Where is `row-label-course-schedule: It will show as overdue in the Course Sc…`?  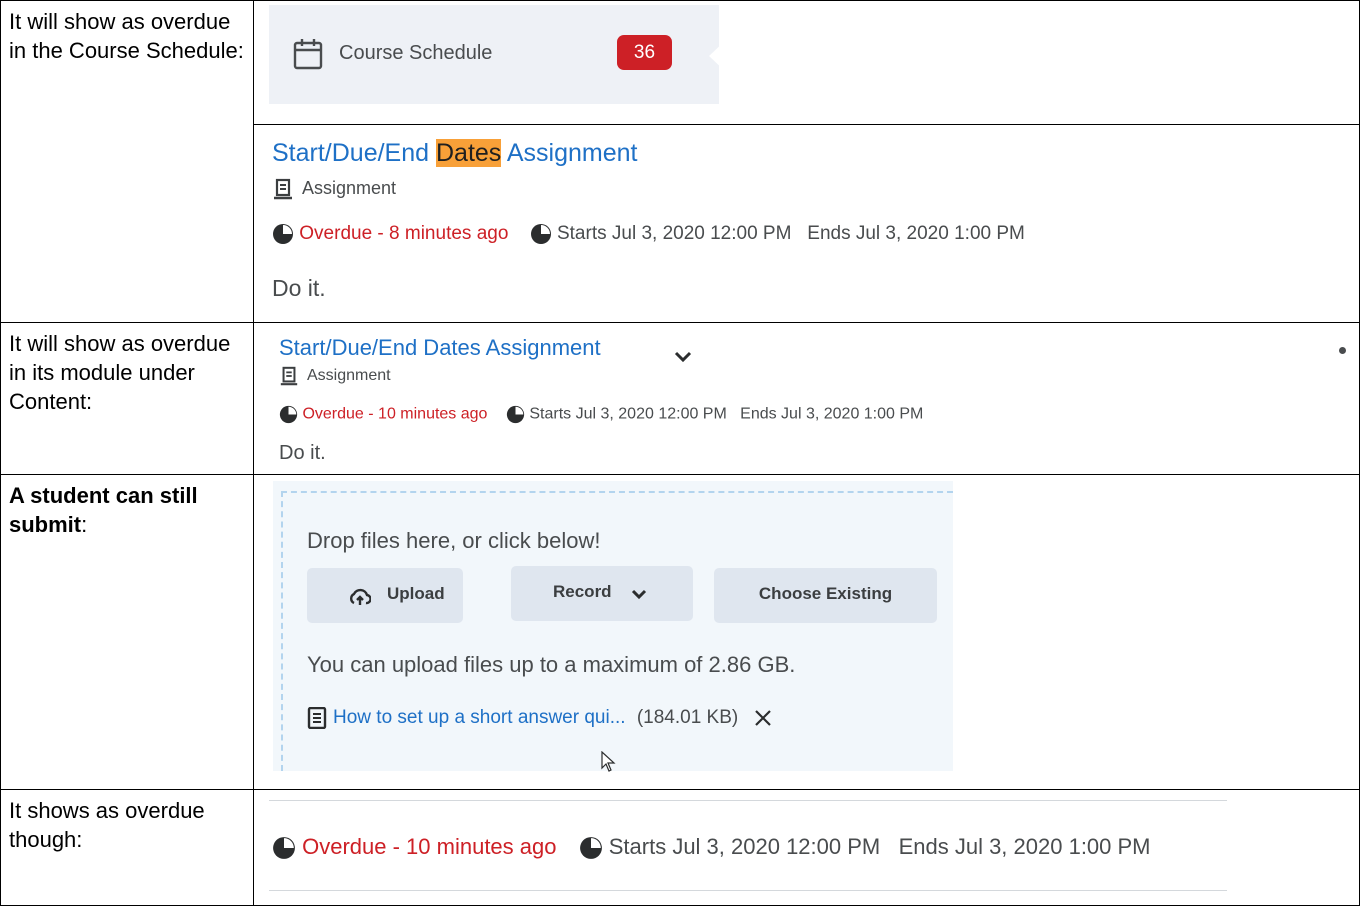
row-label-course-schedule: It will show as overdue in the Course Sc… is located at coordinates (127, 161).